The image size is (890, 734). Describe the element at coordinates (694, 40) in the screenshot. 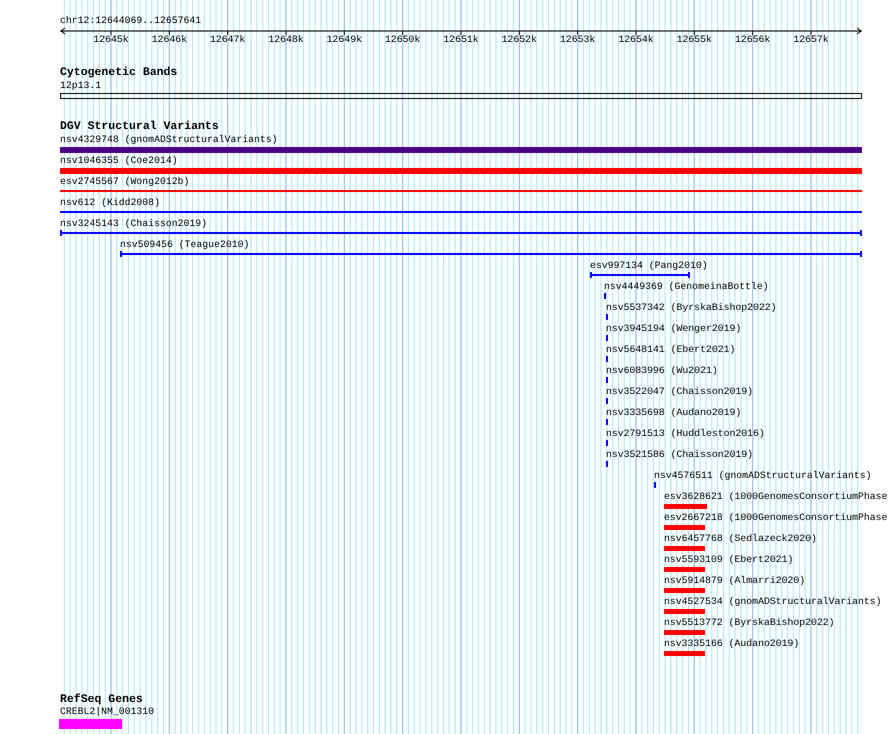

I see `tick-label: 12655k` at that location.